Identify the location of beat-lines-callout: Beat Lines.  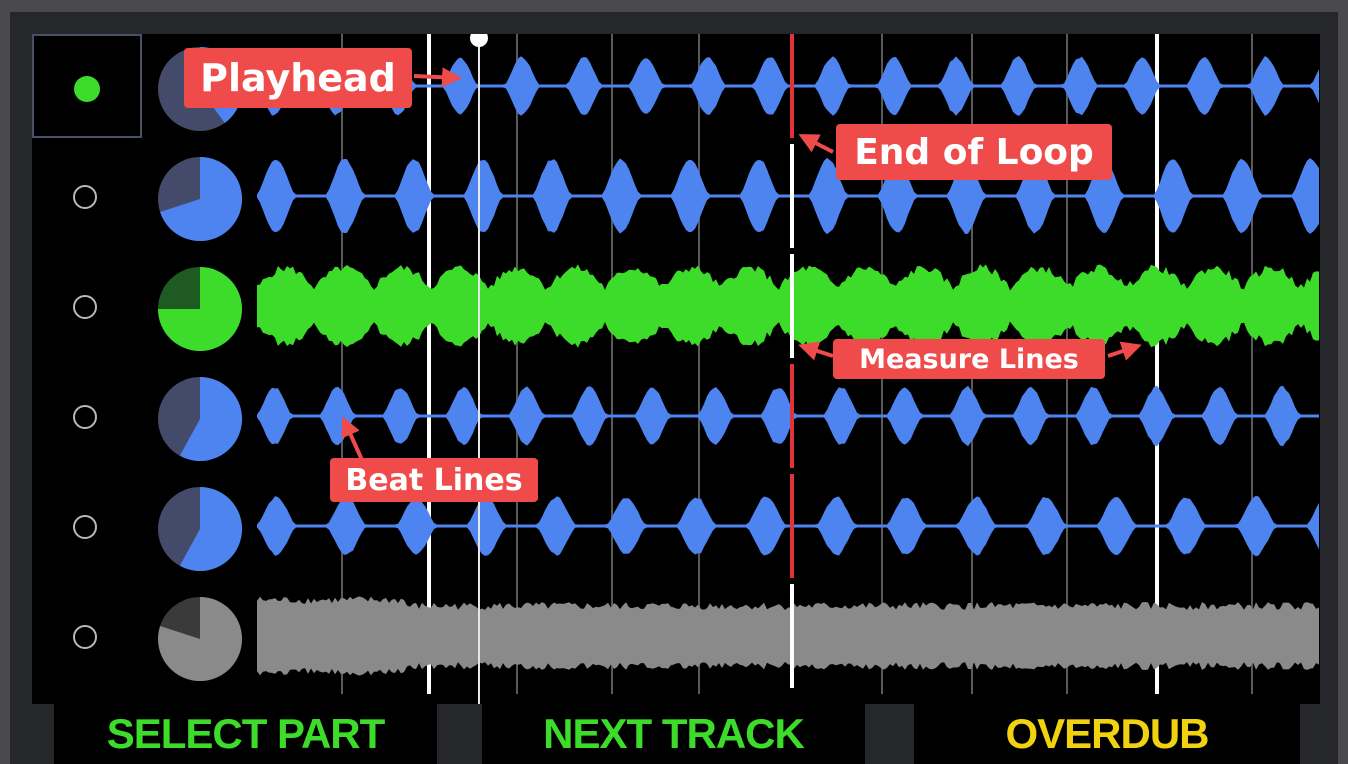
(434, 480).